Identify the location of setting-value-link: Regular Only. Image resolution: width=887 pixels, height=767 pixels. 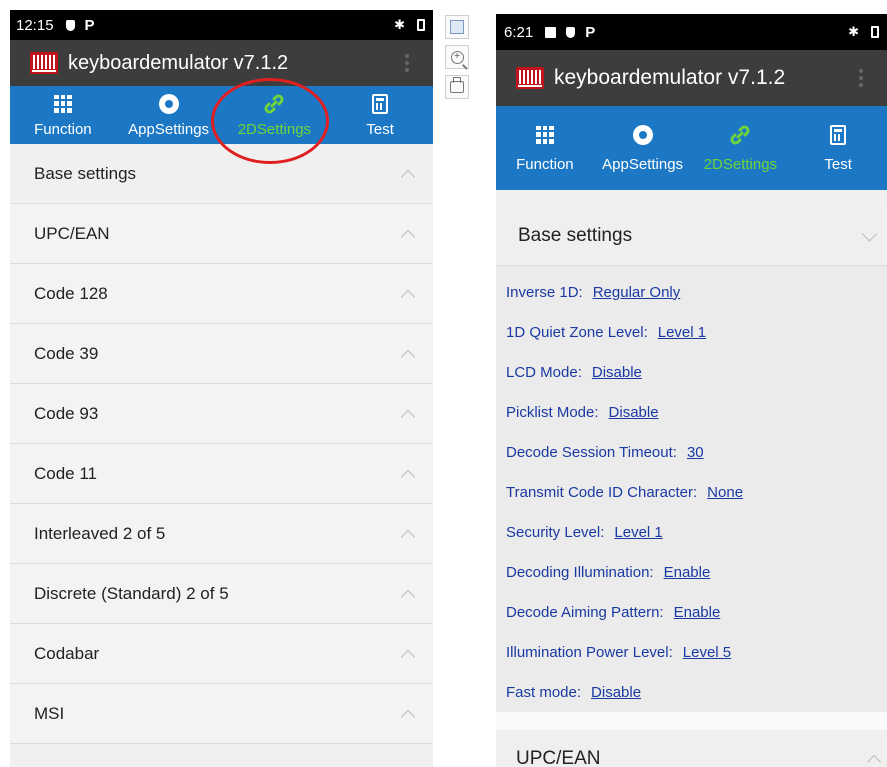
(637, 292).